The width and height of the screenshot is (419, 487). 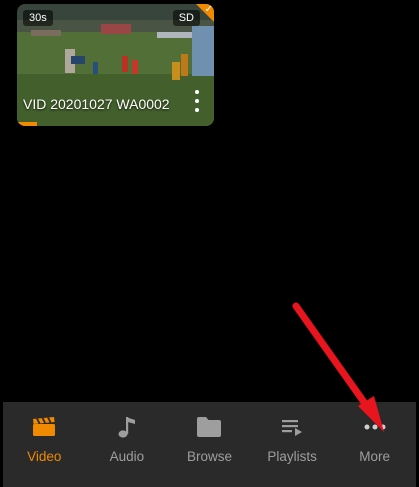 What do you see at coordinates (292, 456) in the screenshot?
I see `nav-label-playlists: Playlists` at bounding box center [292, 456].